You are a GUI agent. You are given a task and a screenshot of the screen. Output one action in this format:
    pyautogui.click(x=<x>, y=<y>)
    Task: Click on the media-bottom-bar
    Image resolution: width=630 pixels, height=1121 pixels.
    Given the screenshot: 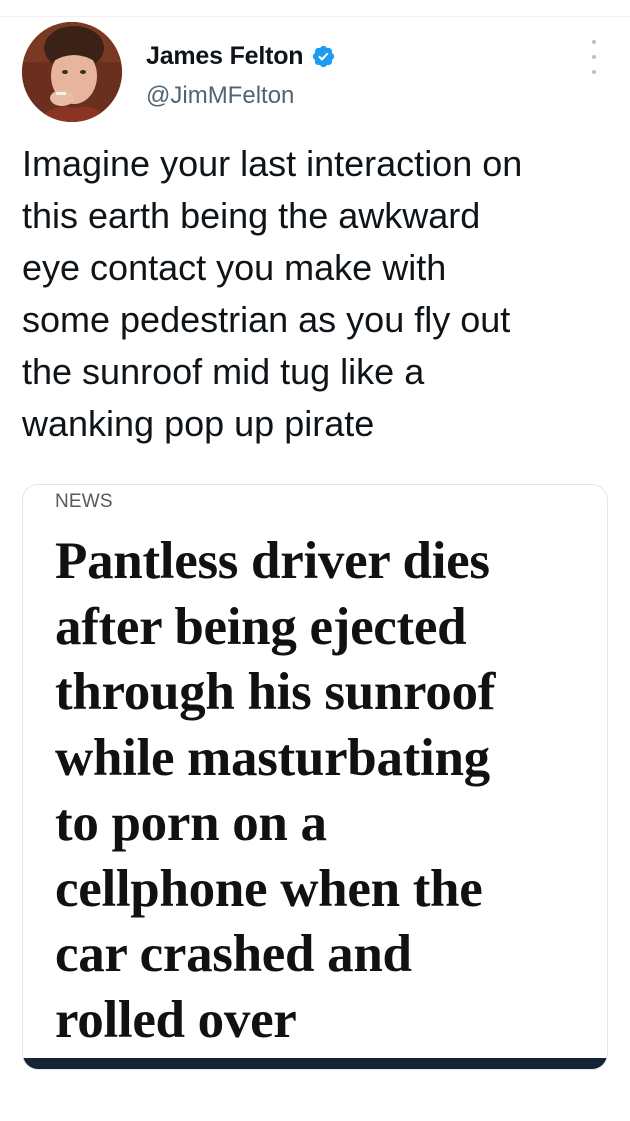 What is the action you would take?
    pyautogui.click(x=315, y=1063)
    